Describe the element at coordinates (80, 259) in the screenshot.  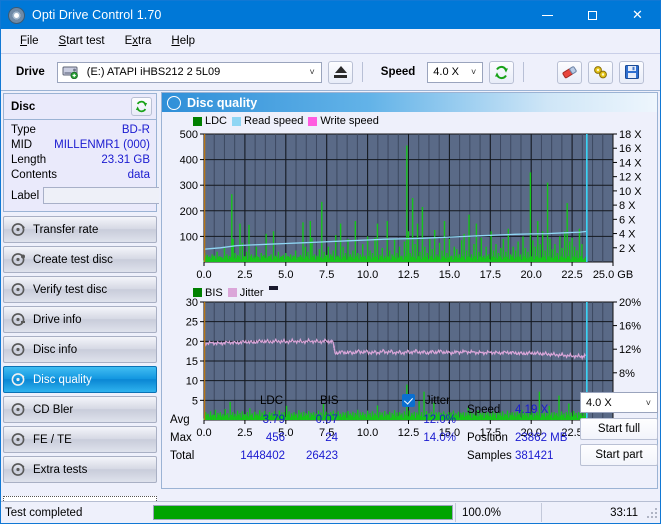
I see `sidebar-item-create-test-disc: Create test disc` at that location.